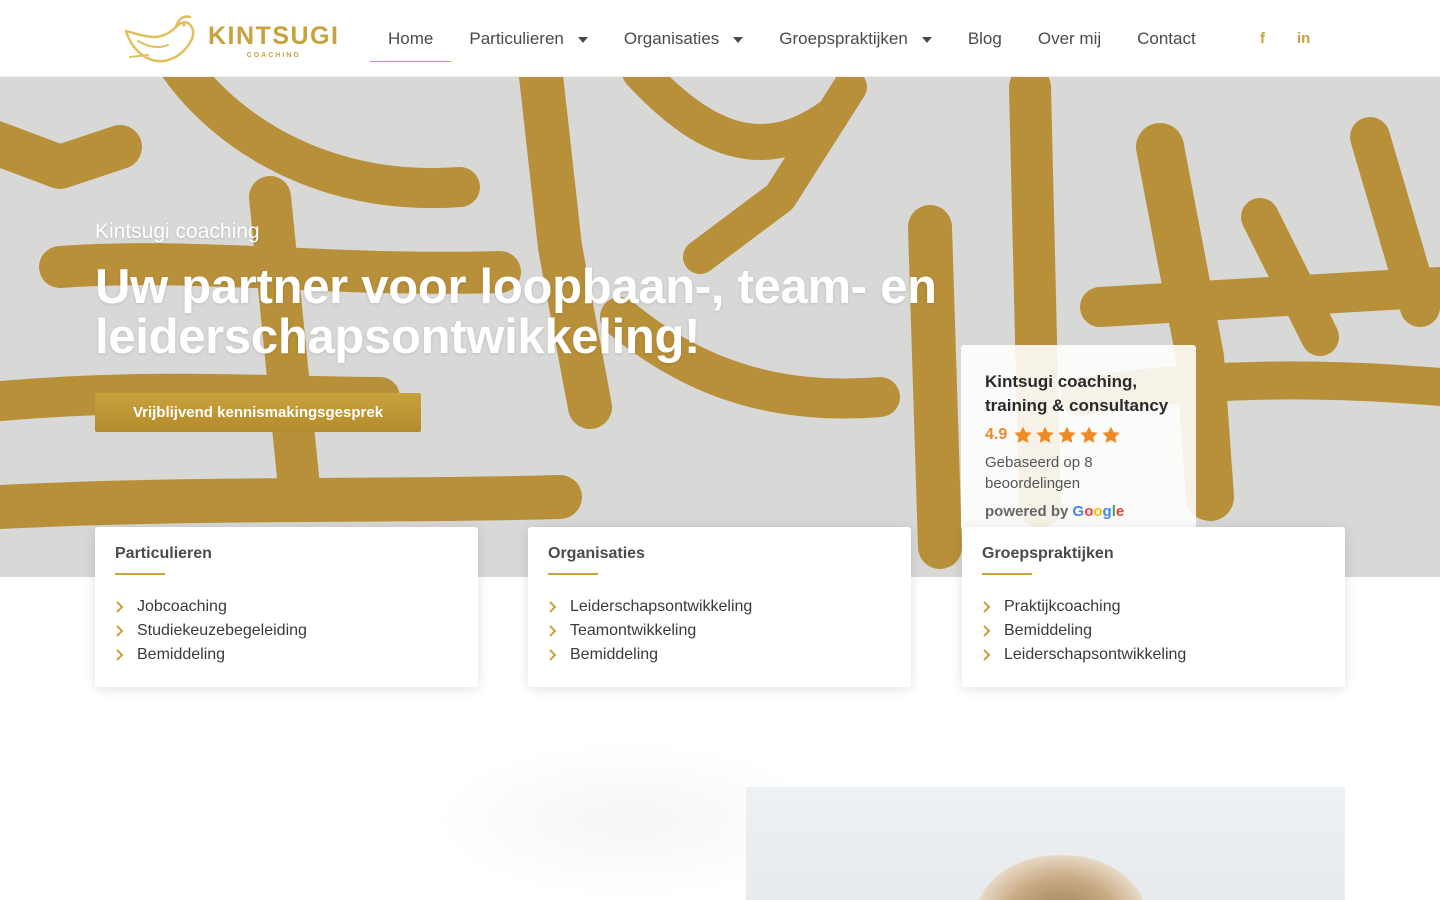  I want to click on nav-organisaties: Organisaties, so click(683, 38).